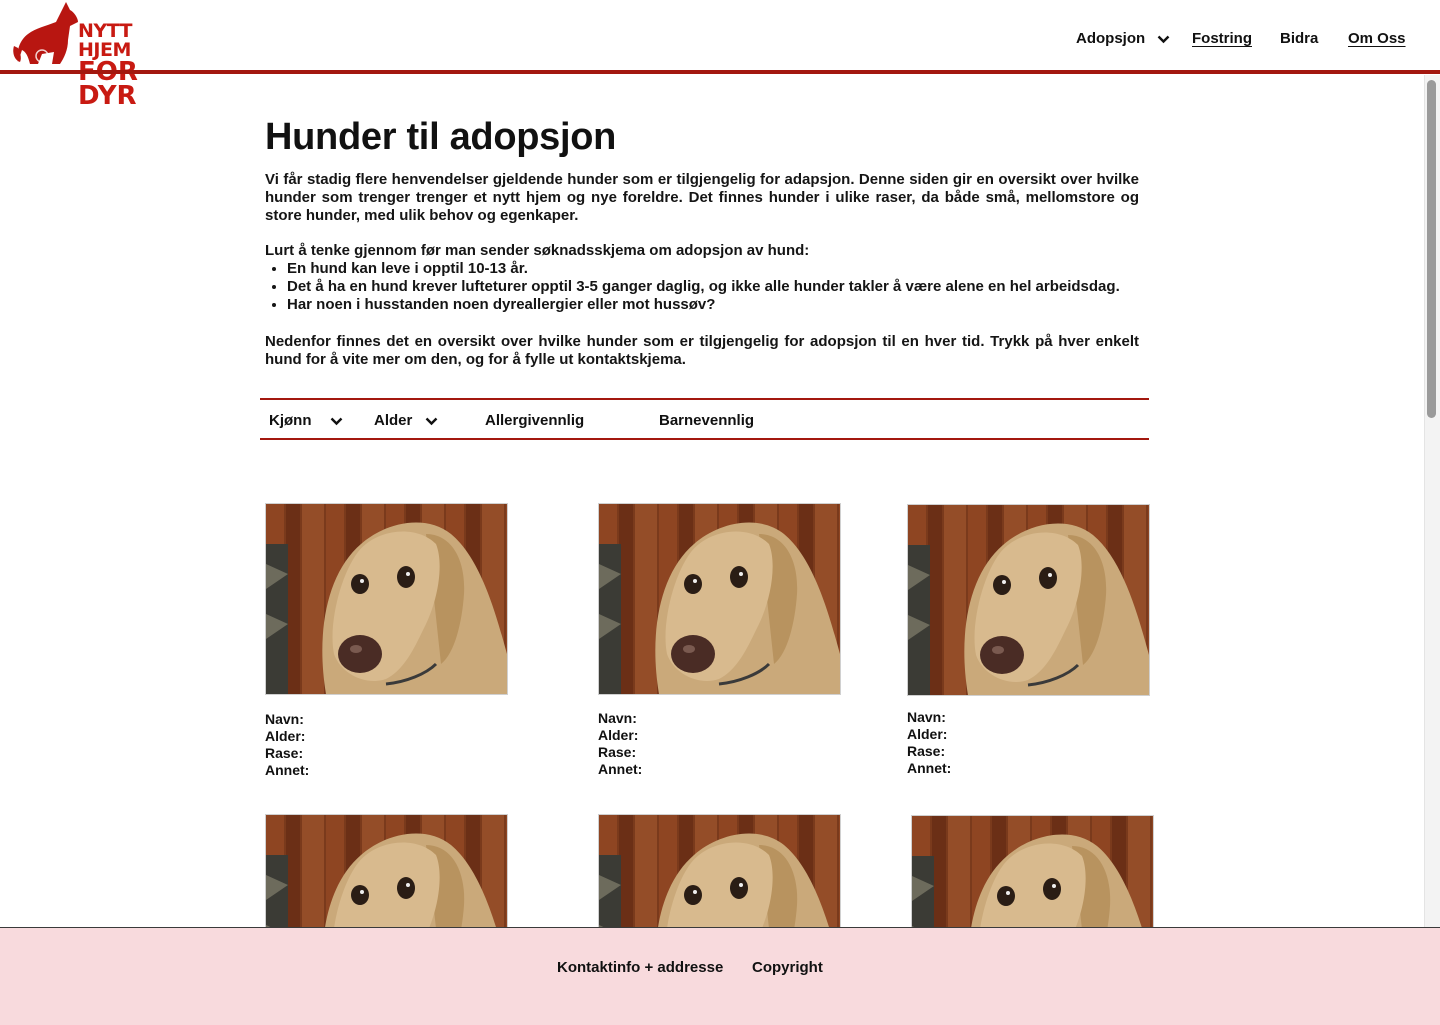 The width and height of the screenshot is (1440, 1025). Describe the element at coordinates (640, 967) in the screenshot. I see `footer-contact-link: Kontaktinfo + addresse` at that location.